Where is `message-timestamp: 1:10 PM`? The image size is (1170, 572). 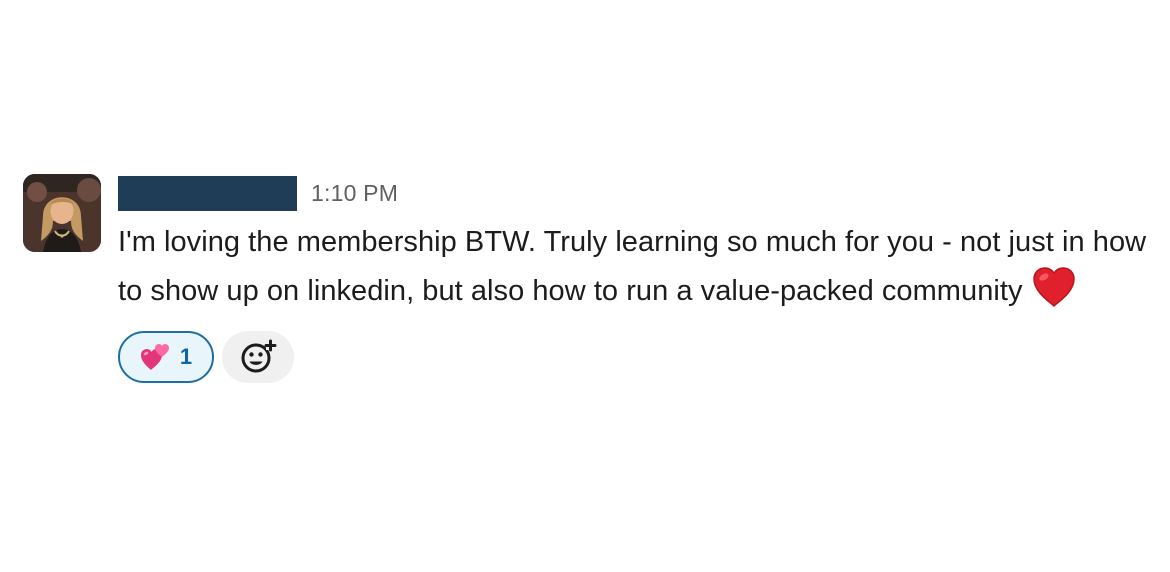 message-timestamp: 1:10 PM is located at coordinates (354, 193).